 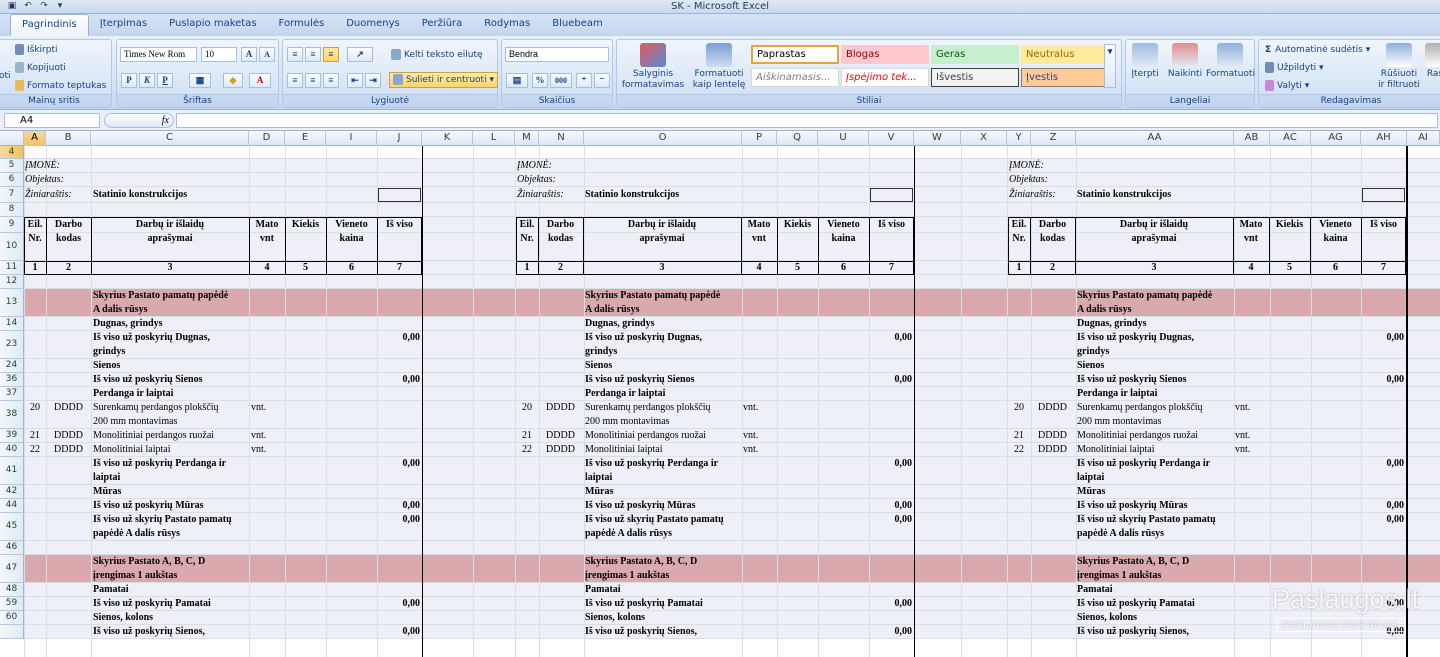 I want to click on row-header: 45, so click(x=12, y=527).